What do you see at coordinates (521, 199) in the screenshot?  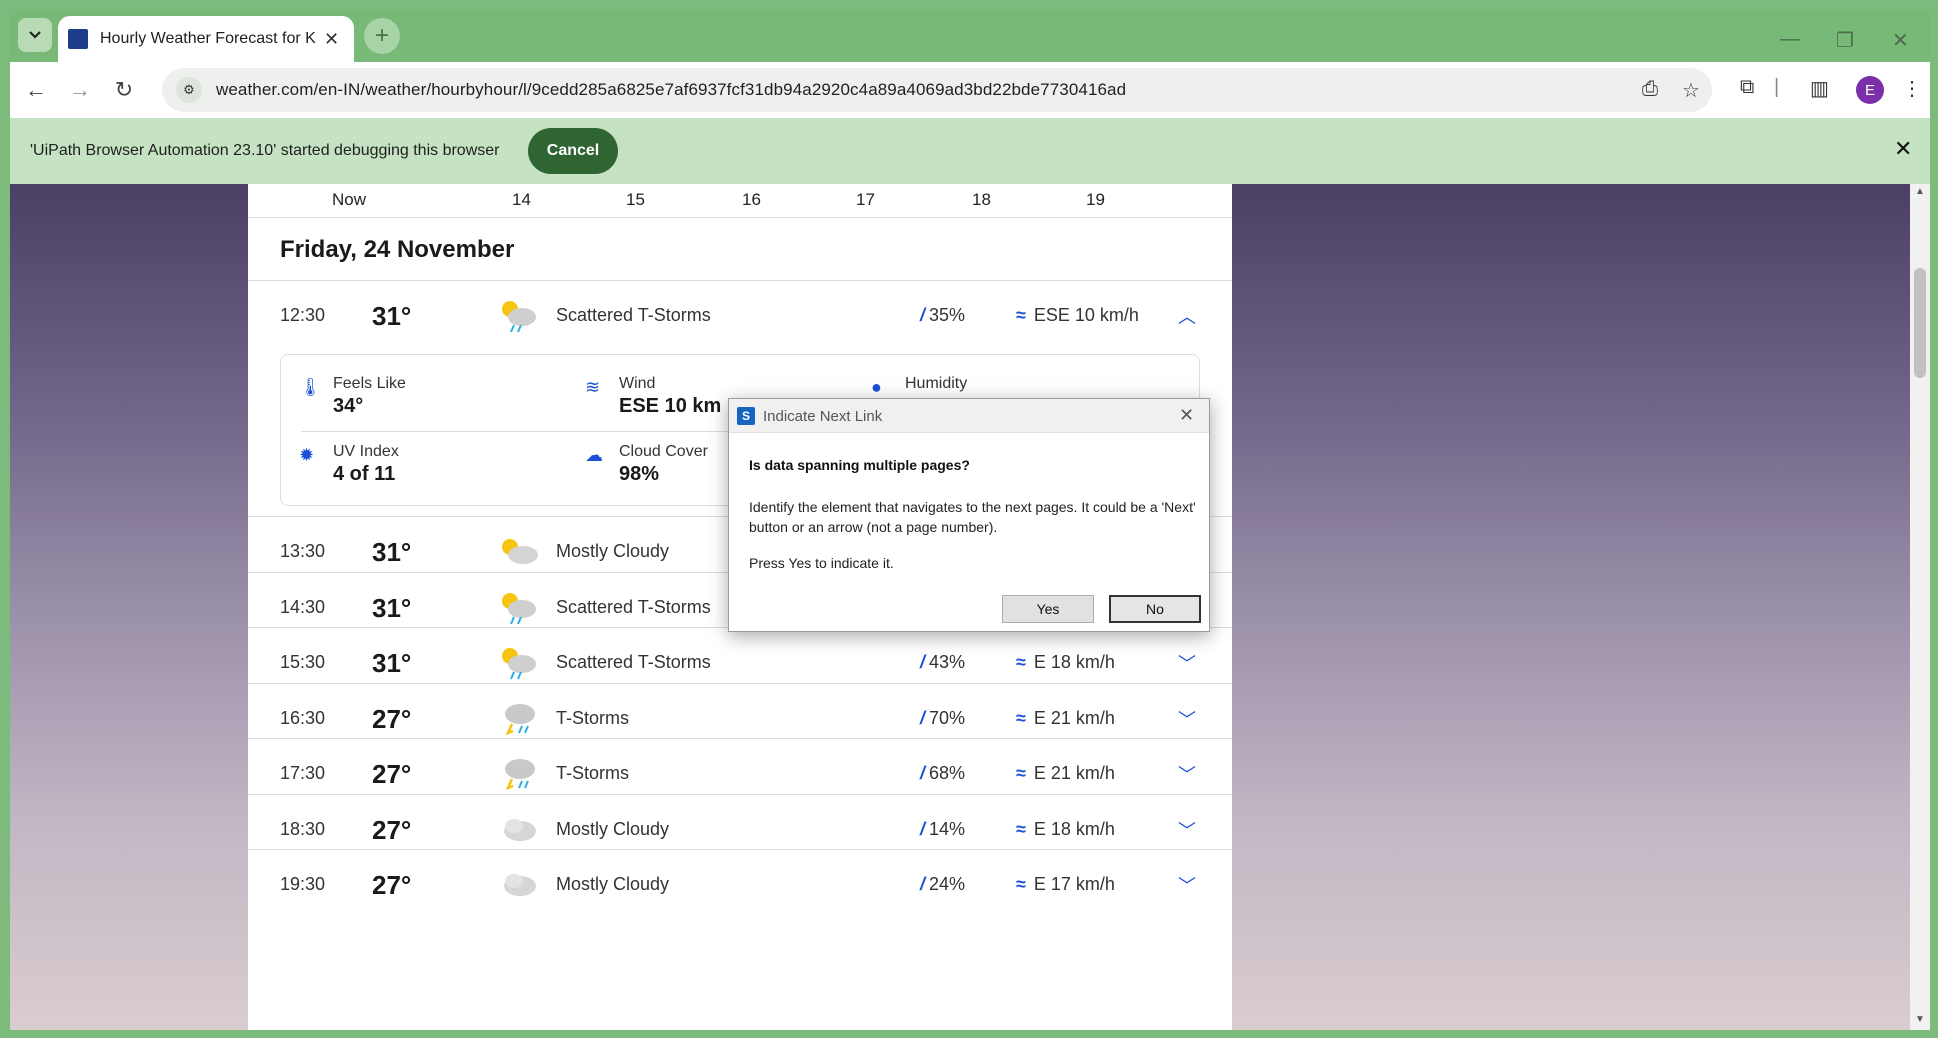 I see `hour-tick: 14` at bounding box center [521, 199].